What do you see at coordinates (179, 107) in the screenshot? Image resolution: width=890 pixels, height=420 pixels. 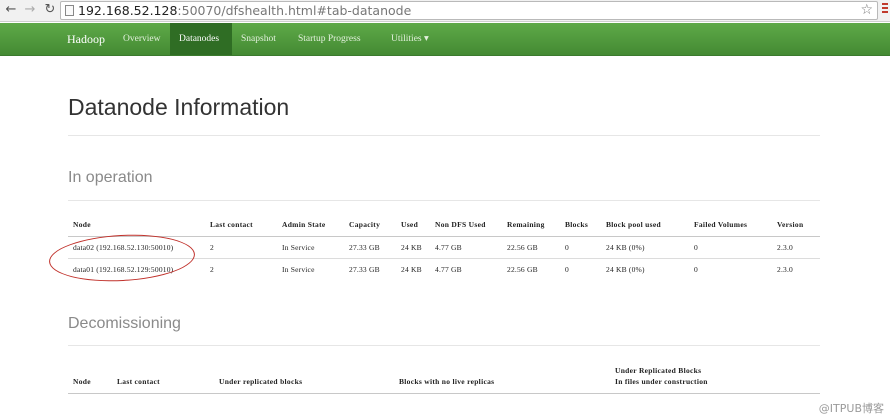 I see `page-title: Datanode Information` at bounding box center [179, 107].